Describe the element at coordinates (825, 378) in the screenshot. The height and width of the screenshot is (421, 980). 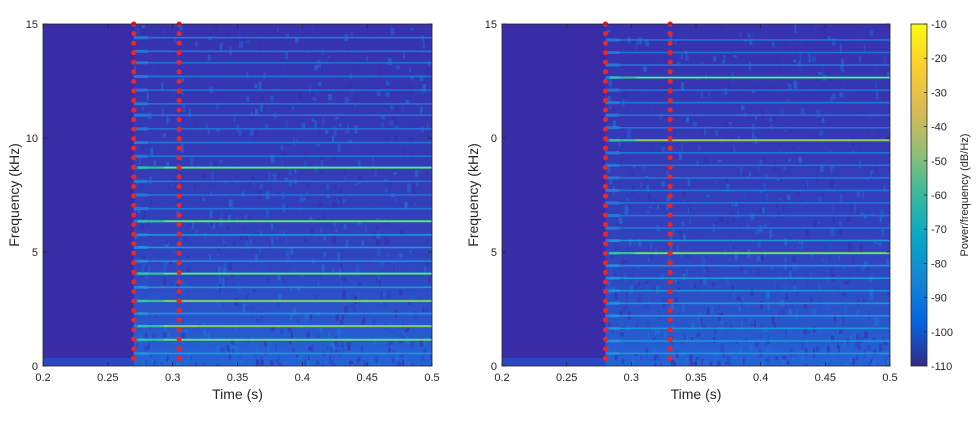
I see `x-tick-label: 0.45` at that location.